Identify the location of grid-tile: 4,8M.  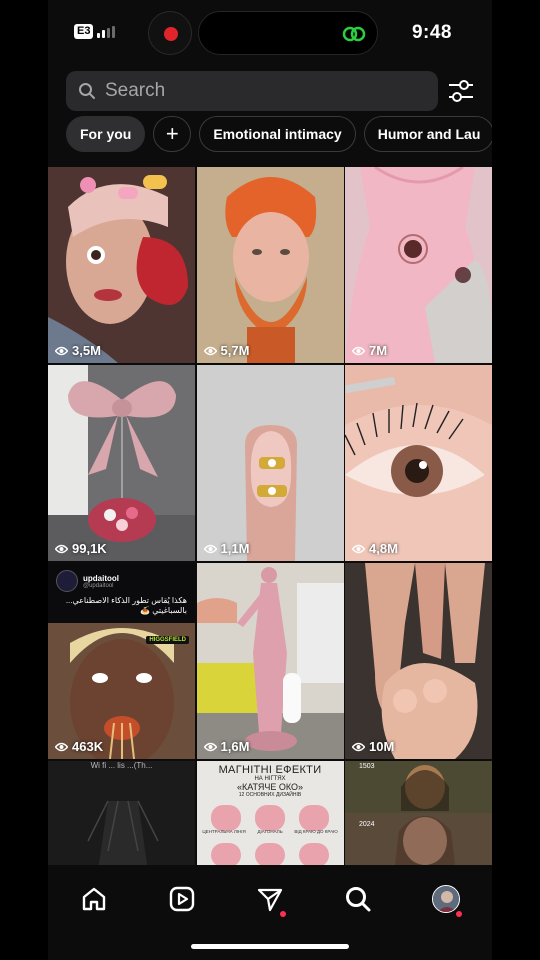
(418, 463).